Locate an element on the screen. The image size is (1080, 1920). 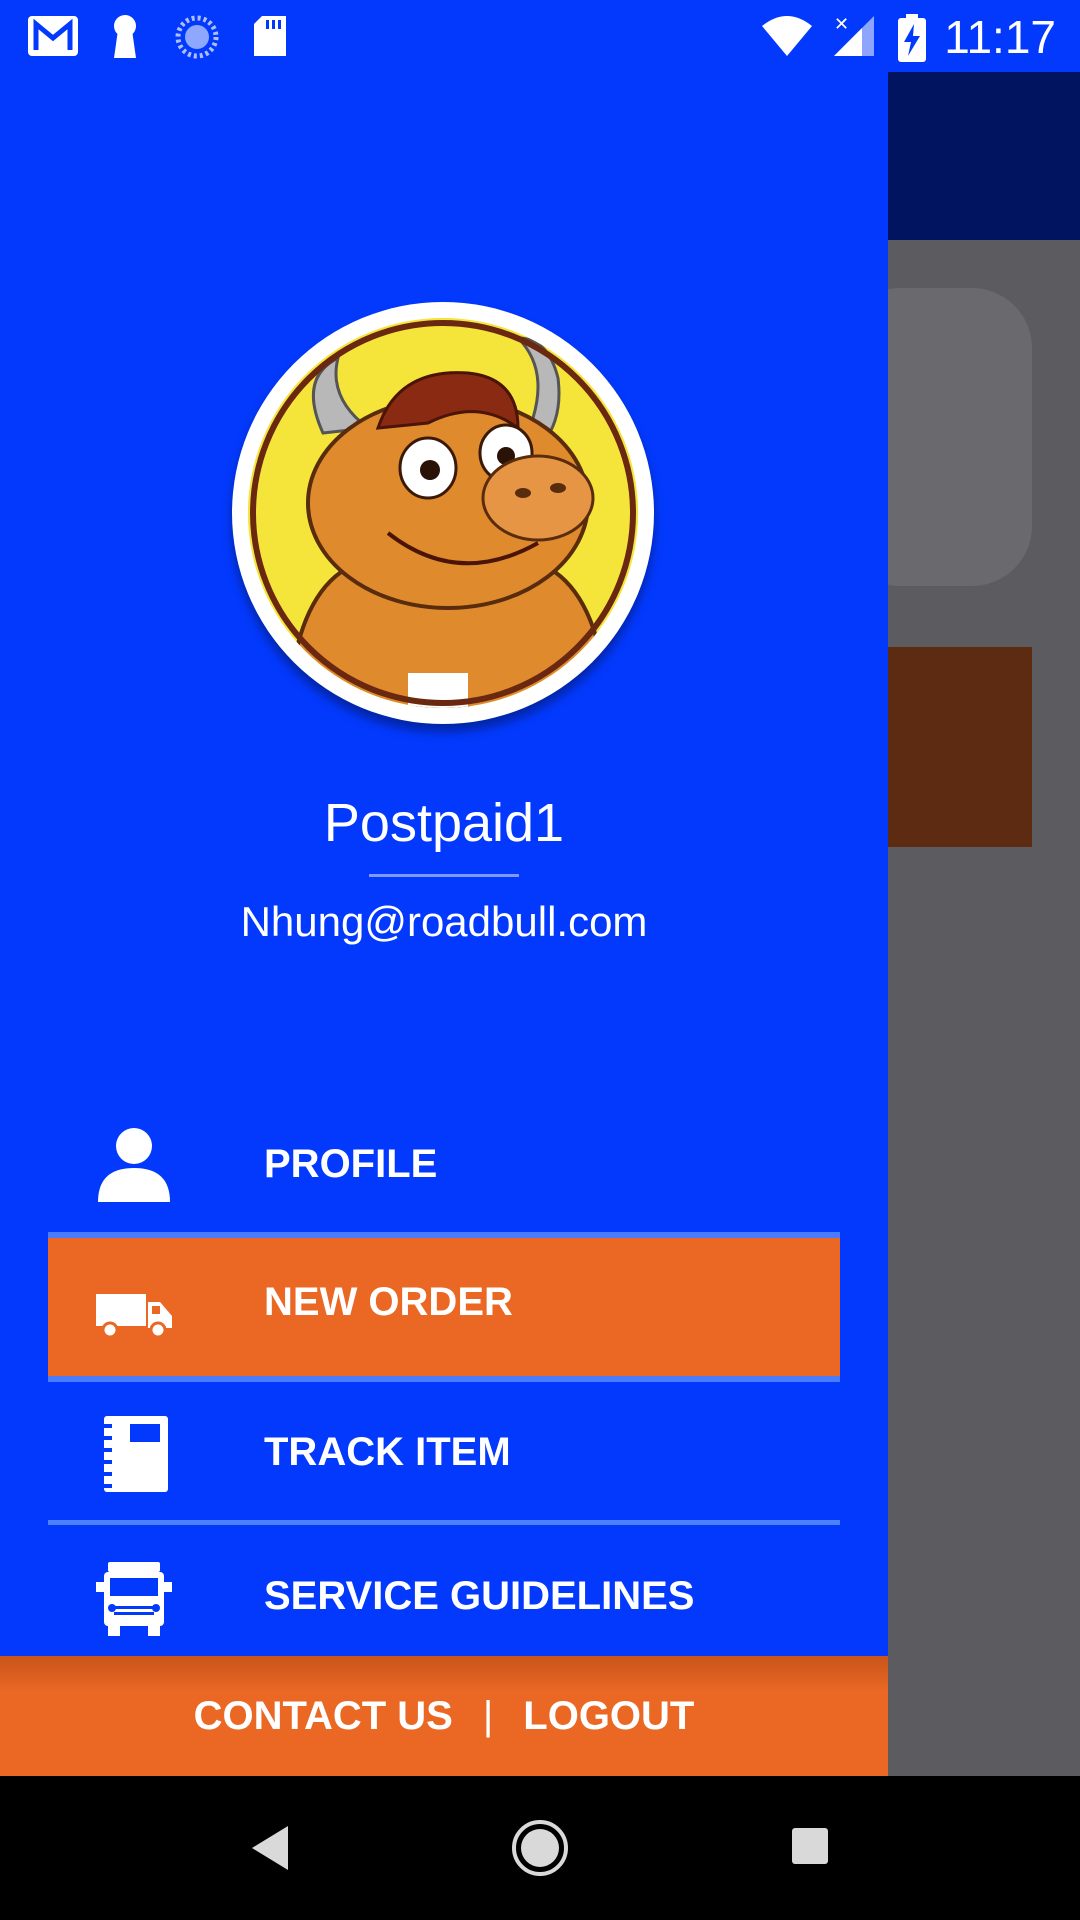
menu-item-label: NEW ORDER is located at coordinates (388, 1302).